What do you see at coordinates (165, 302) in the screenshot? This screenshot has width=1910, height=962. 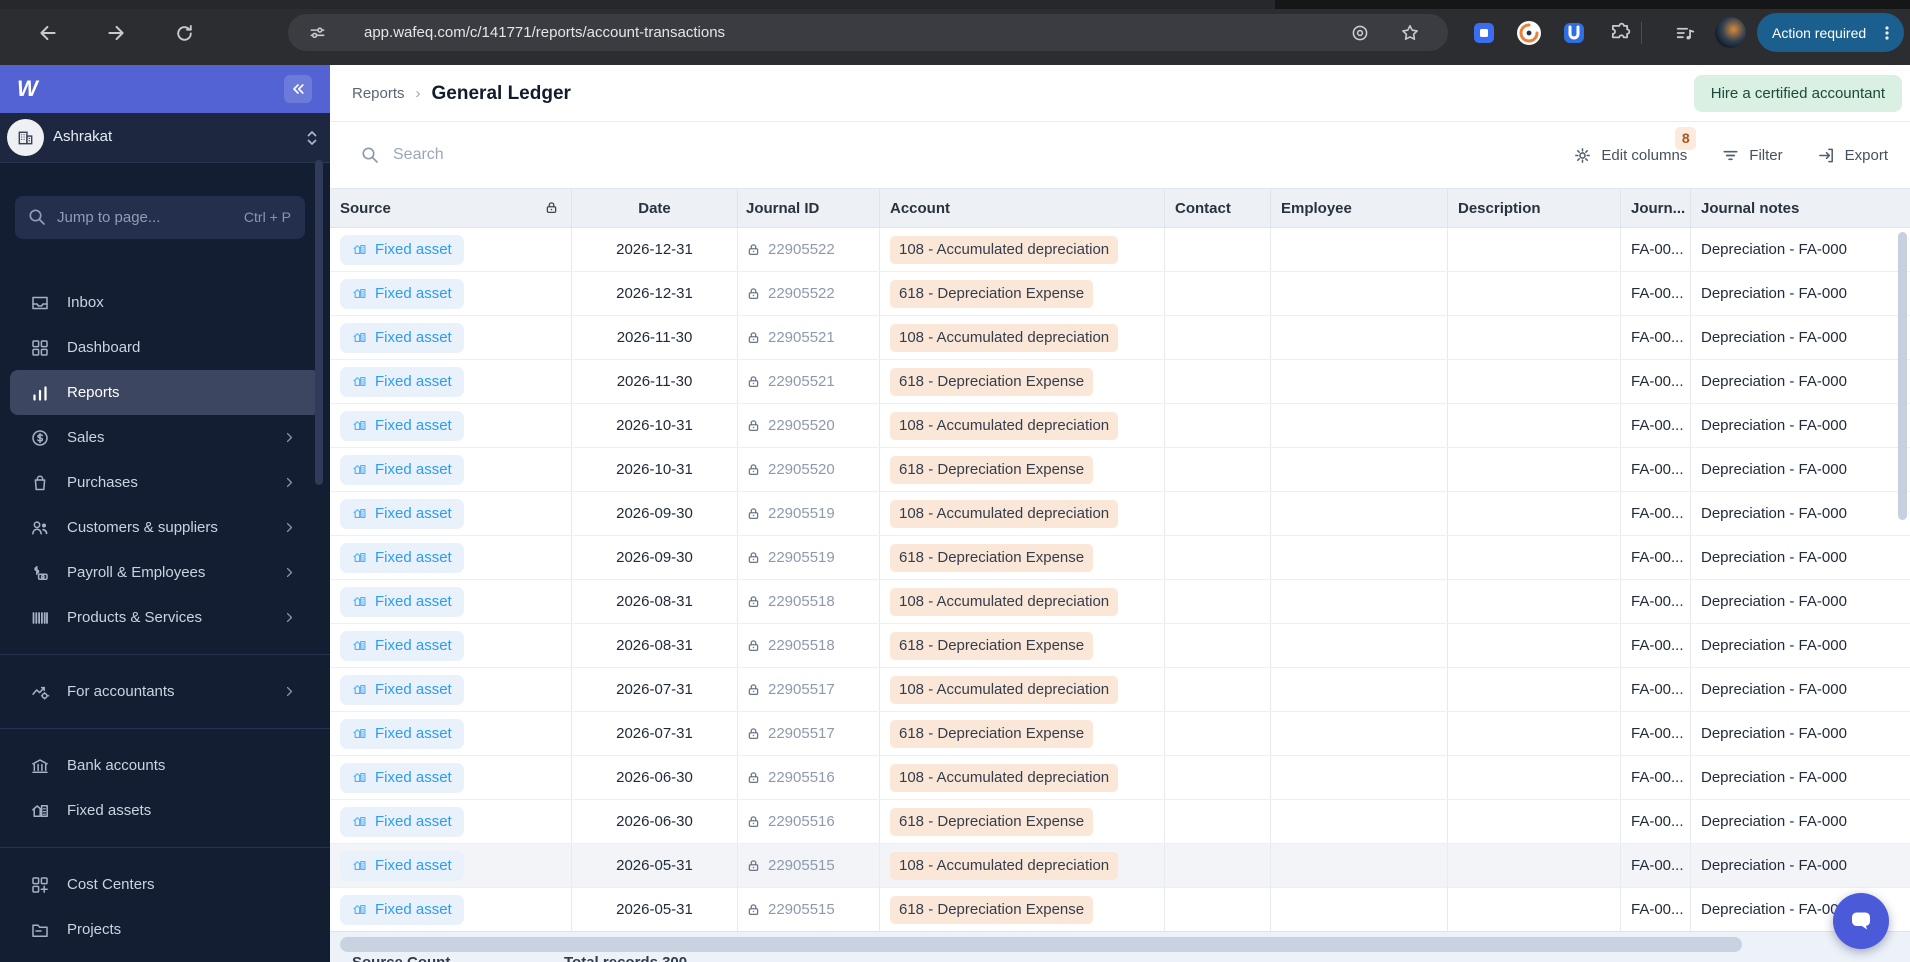 I see `sidebar-item-inbox: Inbox` at bounding box center [165, 302].